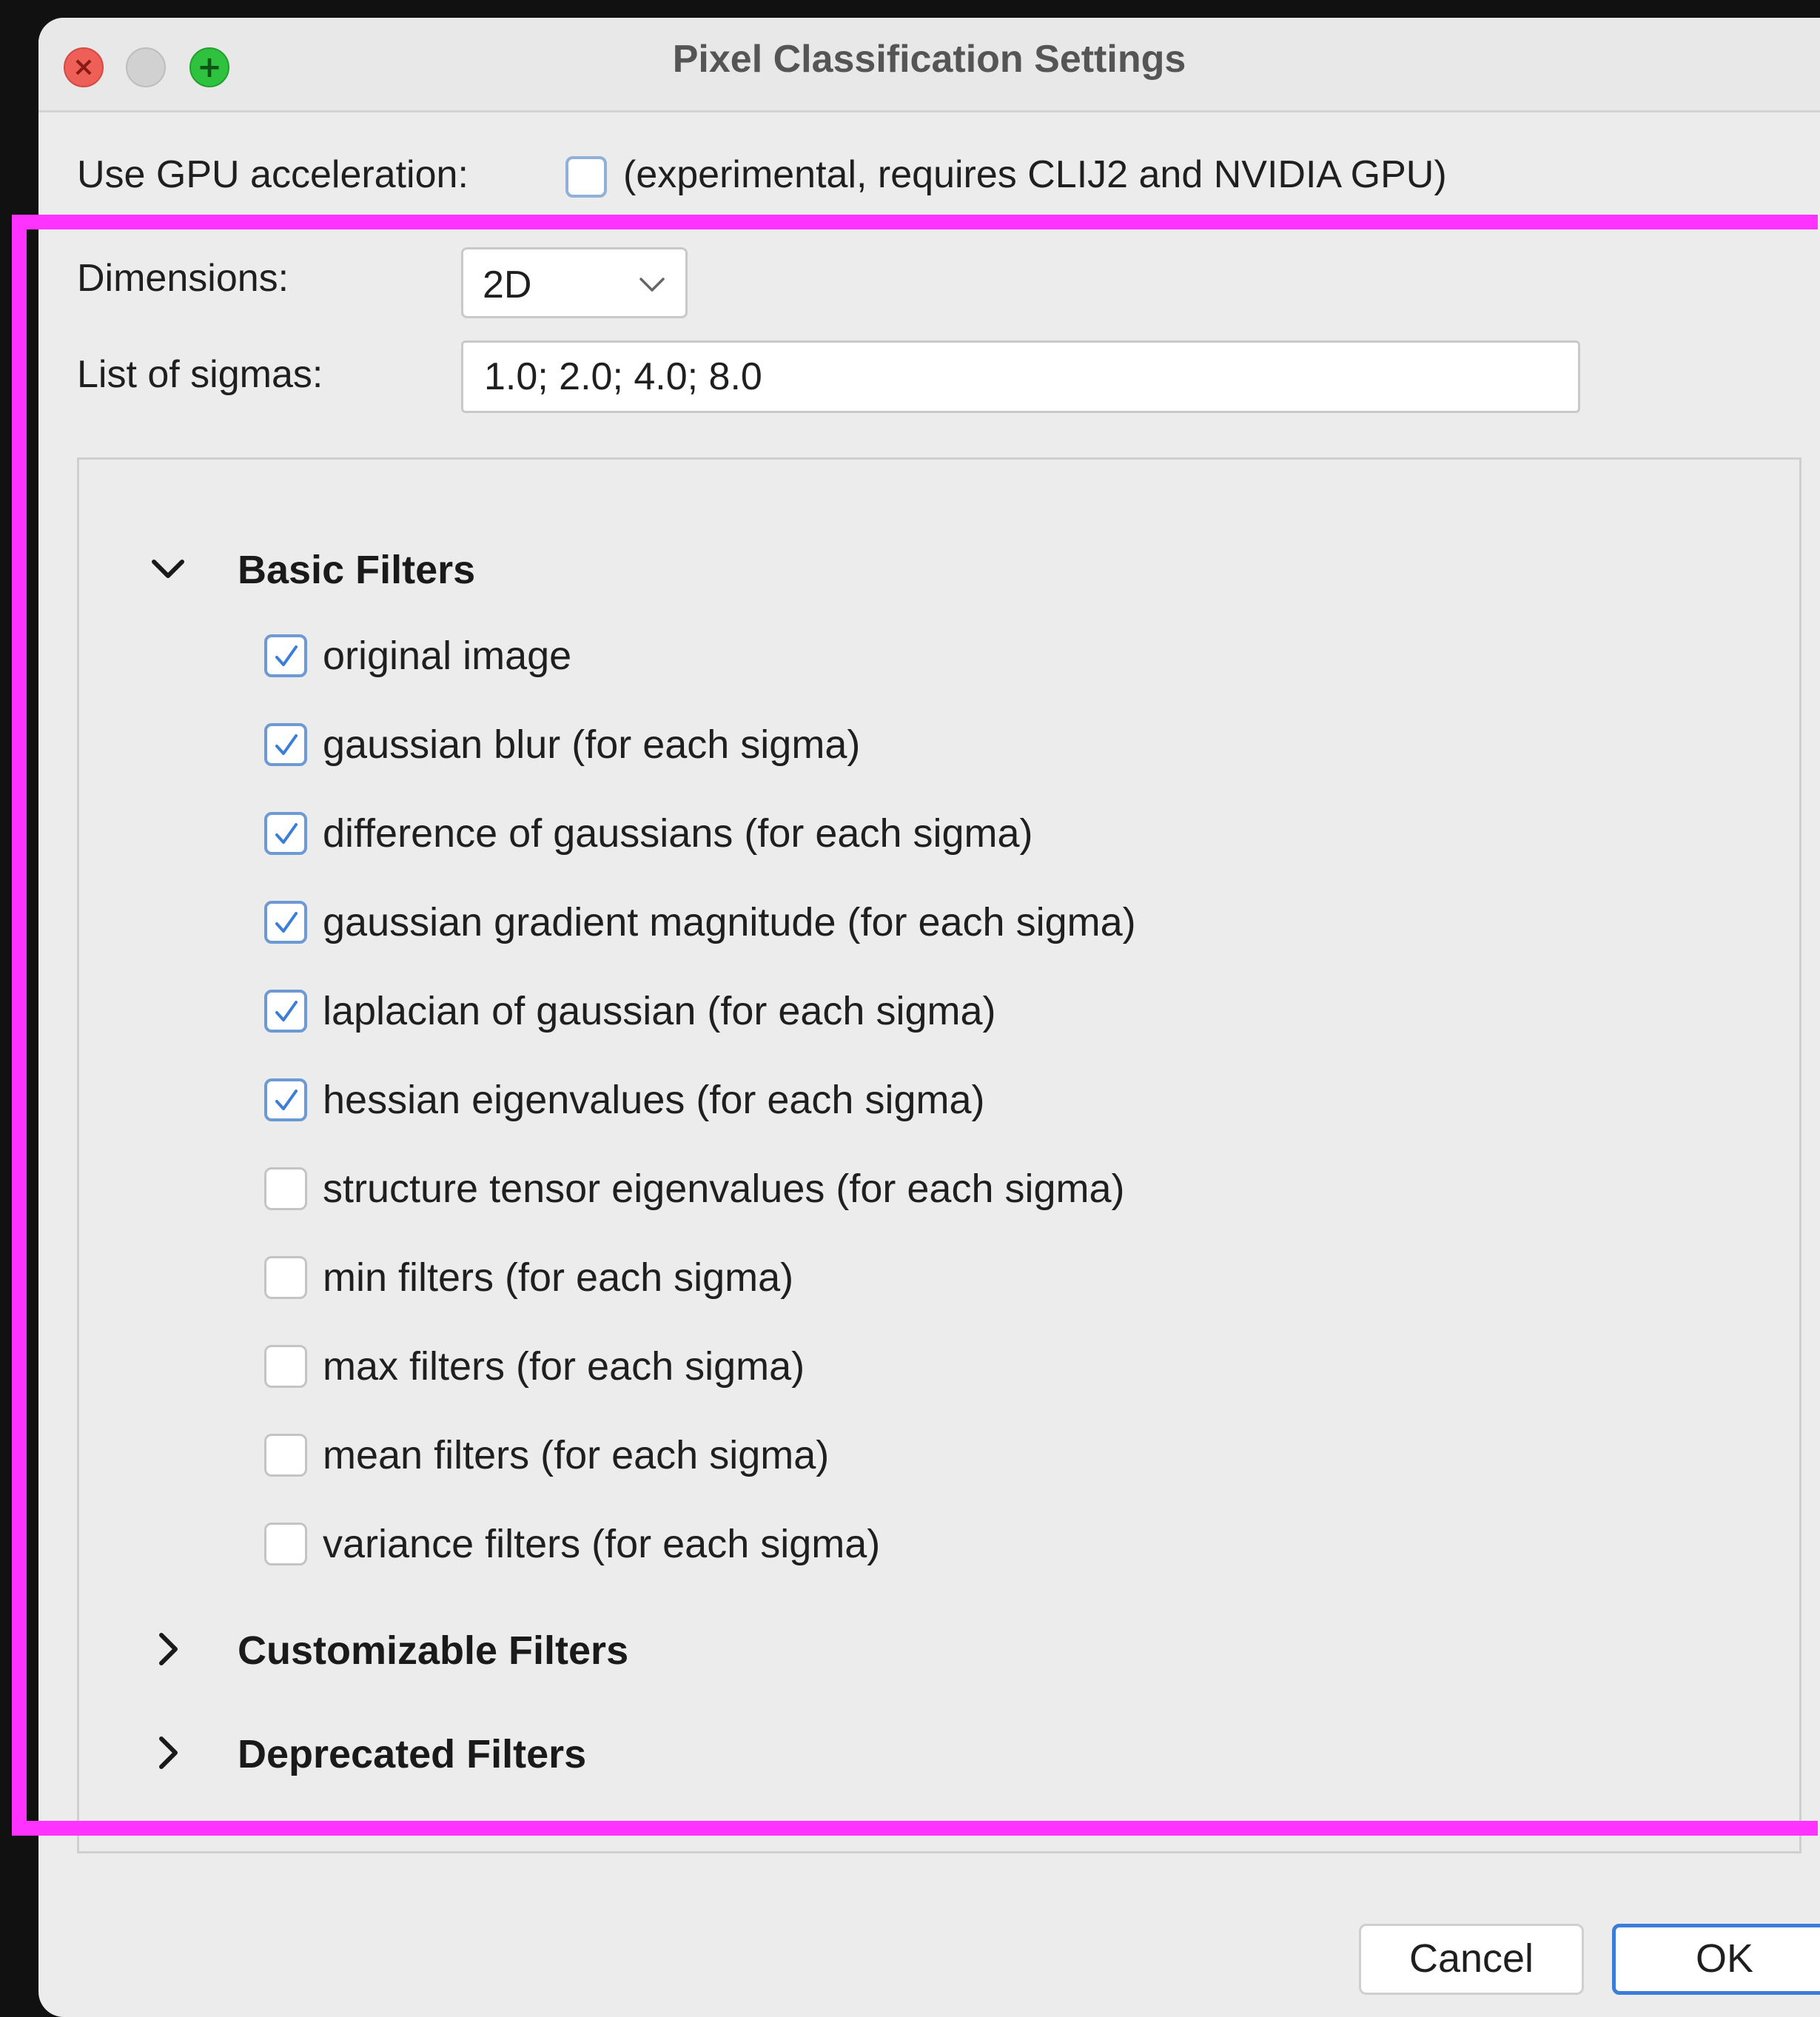  Describe the element at coordinates (564, 1366) in the screenshot. I see `filter-label: max filters (for each sigma)` at that location.